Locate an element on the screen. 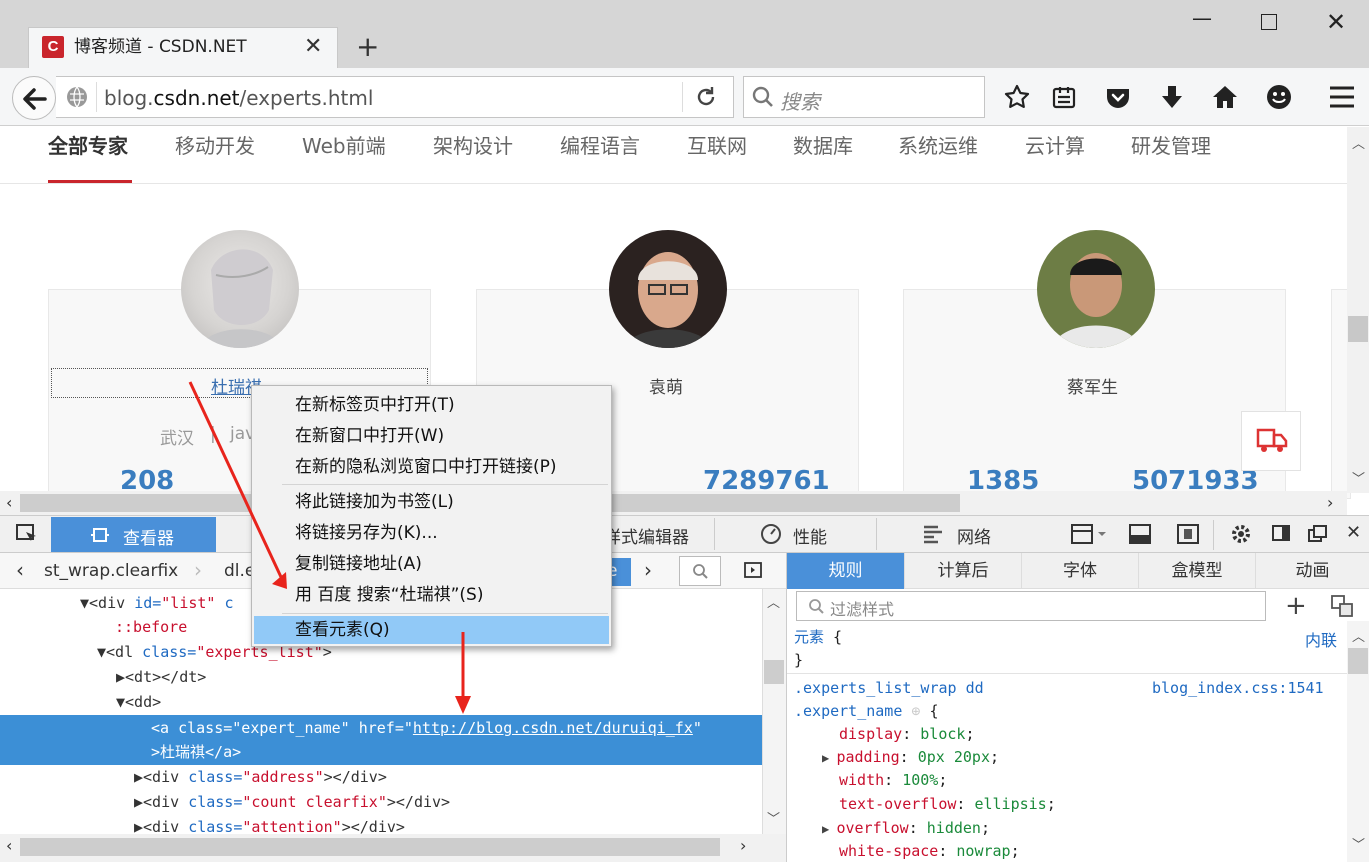 The height and width of the screenshot is (863, 1369). toggle-pseudo-class-icon is located at coordinates (1343, 606).